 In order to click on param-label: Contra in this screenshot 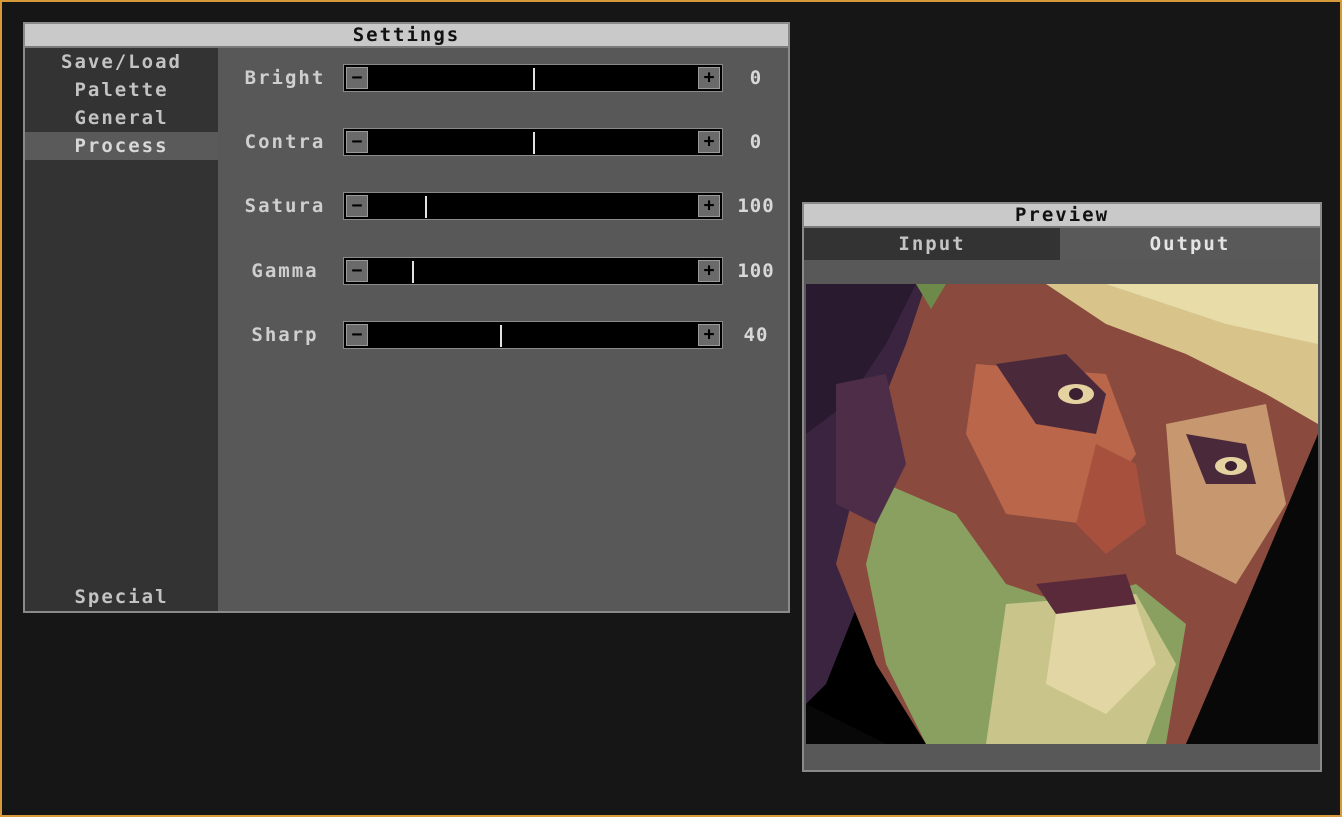, I will do `click(285, 142)`.